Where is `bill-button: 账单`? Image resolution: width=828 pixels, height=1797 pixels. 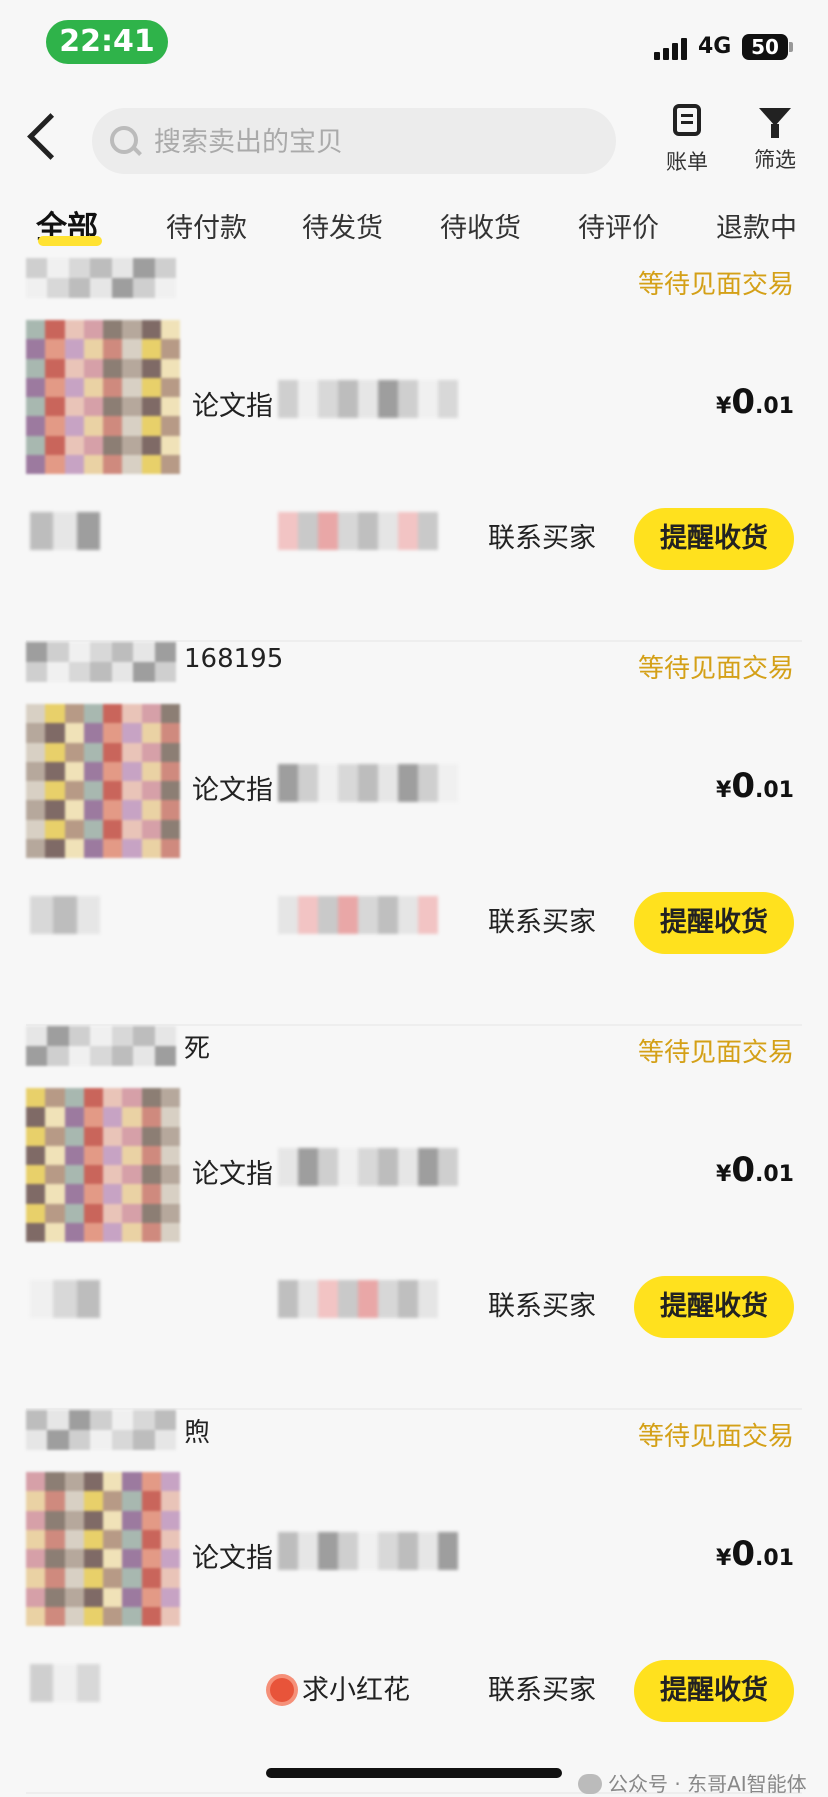 bill-button: 账单 is located at coordinates (687, 140).